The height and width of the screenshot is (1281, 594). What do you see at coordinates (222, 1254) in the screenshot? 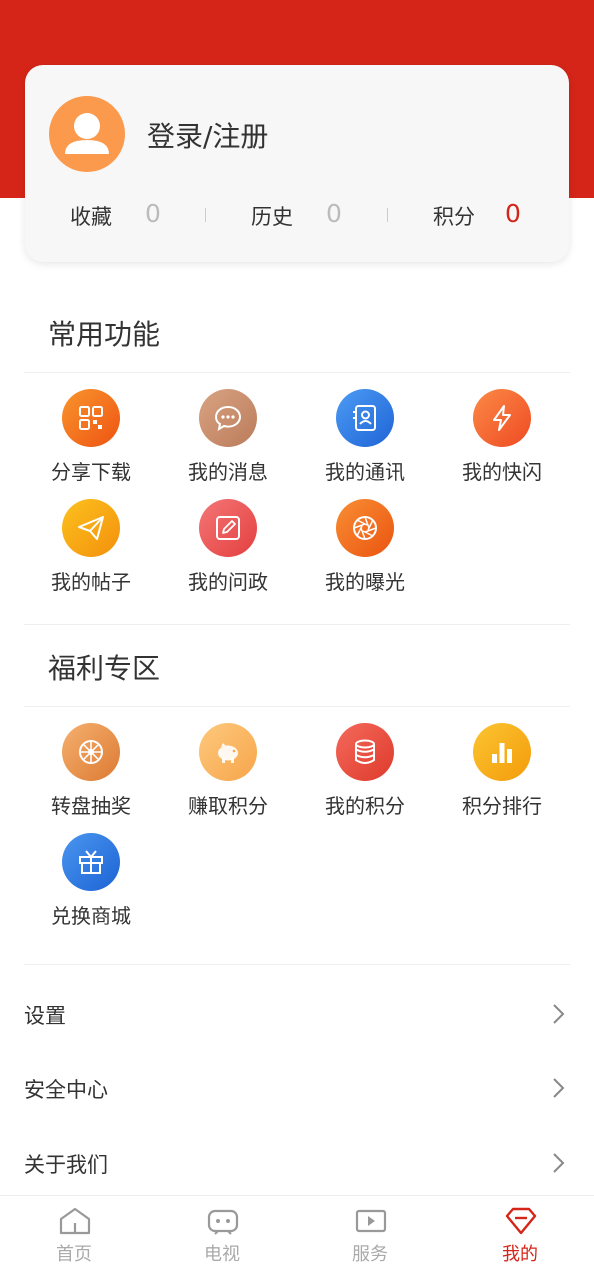
I see `tab-tv-label: 电视` at bounding box center [222, 1254].